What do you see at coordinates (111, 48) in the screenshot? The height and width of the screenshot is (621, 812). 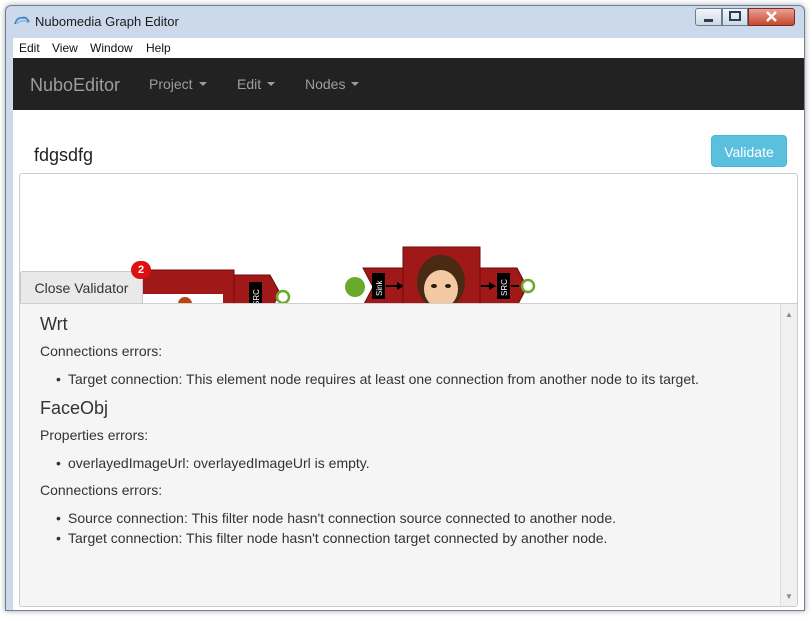 I see `menu-window: Window` at bounding box center [111, 48].